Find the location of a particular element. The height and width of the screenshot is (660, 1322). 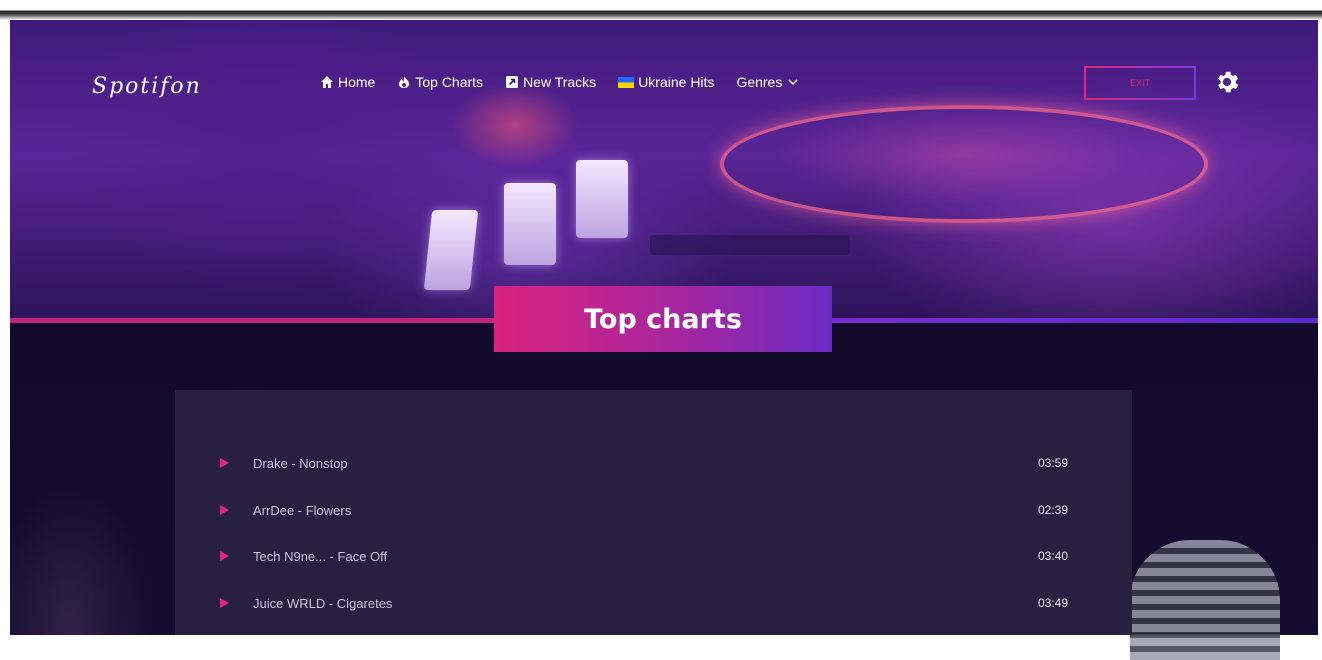

home-icon is located at coordinates (327, 82).